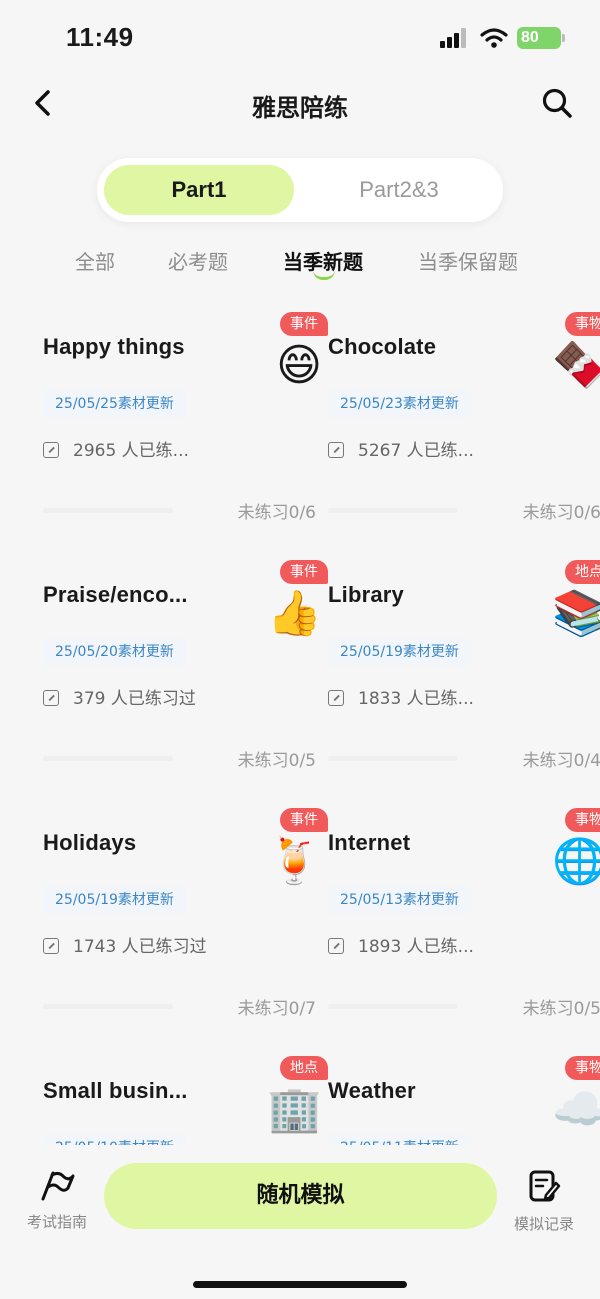 This screenshot has width=600, height=1299. What do you see at coordinates (541, 38) in the screenshot?
I see `battery-icon: 80` at bounding box center [541, 38].